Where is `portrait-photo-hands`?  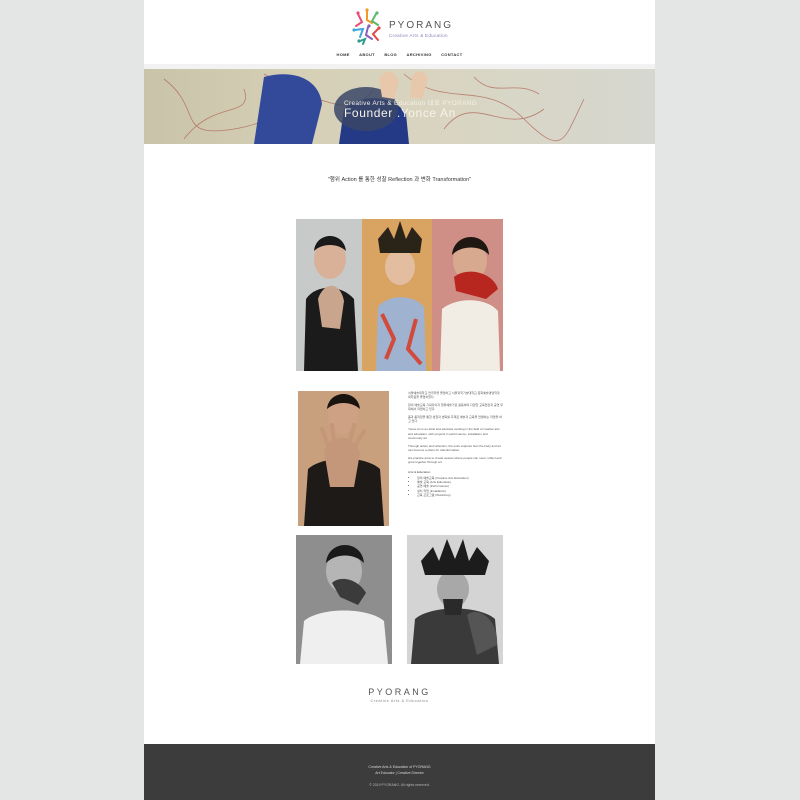
portrait-photo-hands is located at coordinates (343, 458).